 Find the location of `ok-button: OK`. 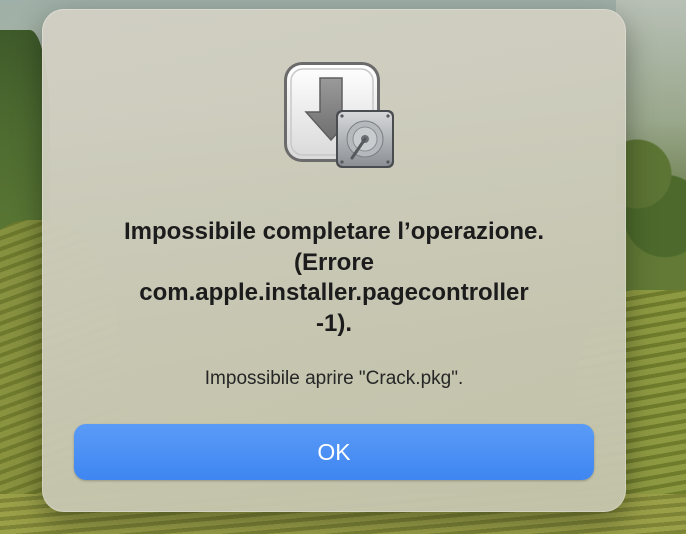

ok-button: OK is located at coordinates (334, 452).